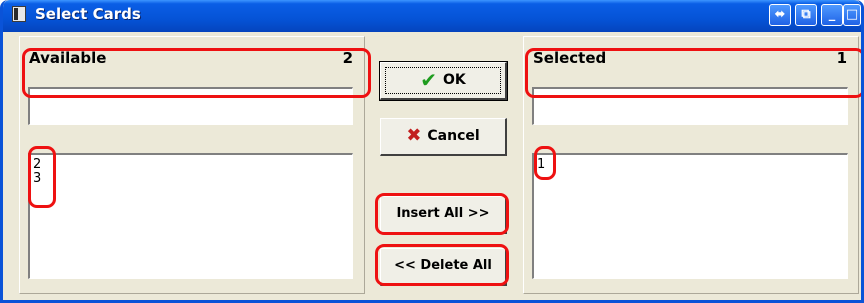 This screenshot has width=864, height=303. I want to click on minimize-button: _, so click(832, 15).